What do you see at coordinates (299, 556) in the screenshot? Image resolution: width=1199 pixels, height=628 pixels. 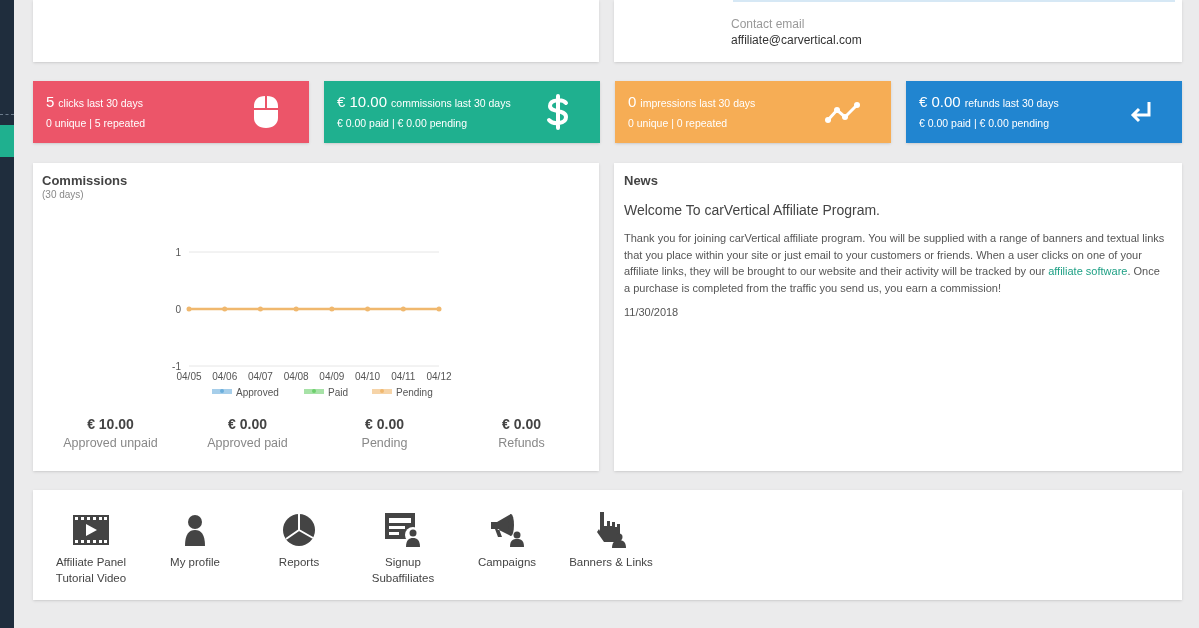 I see `shortcut-button: Reports` at bounding box center [299, 556].